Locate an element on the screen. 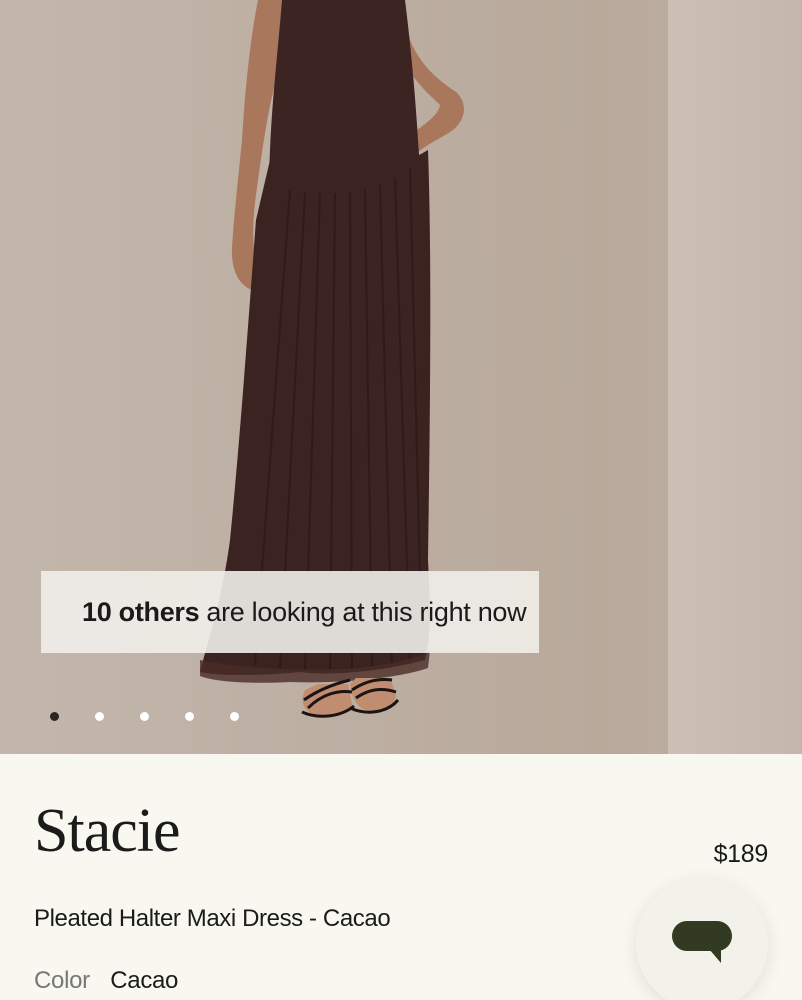 The width and height of the screenshot is (802, 1000). viewers-banner: 10 others are looking at this right now is located at coordinates (290, 612).